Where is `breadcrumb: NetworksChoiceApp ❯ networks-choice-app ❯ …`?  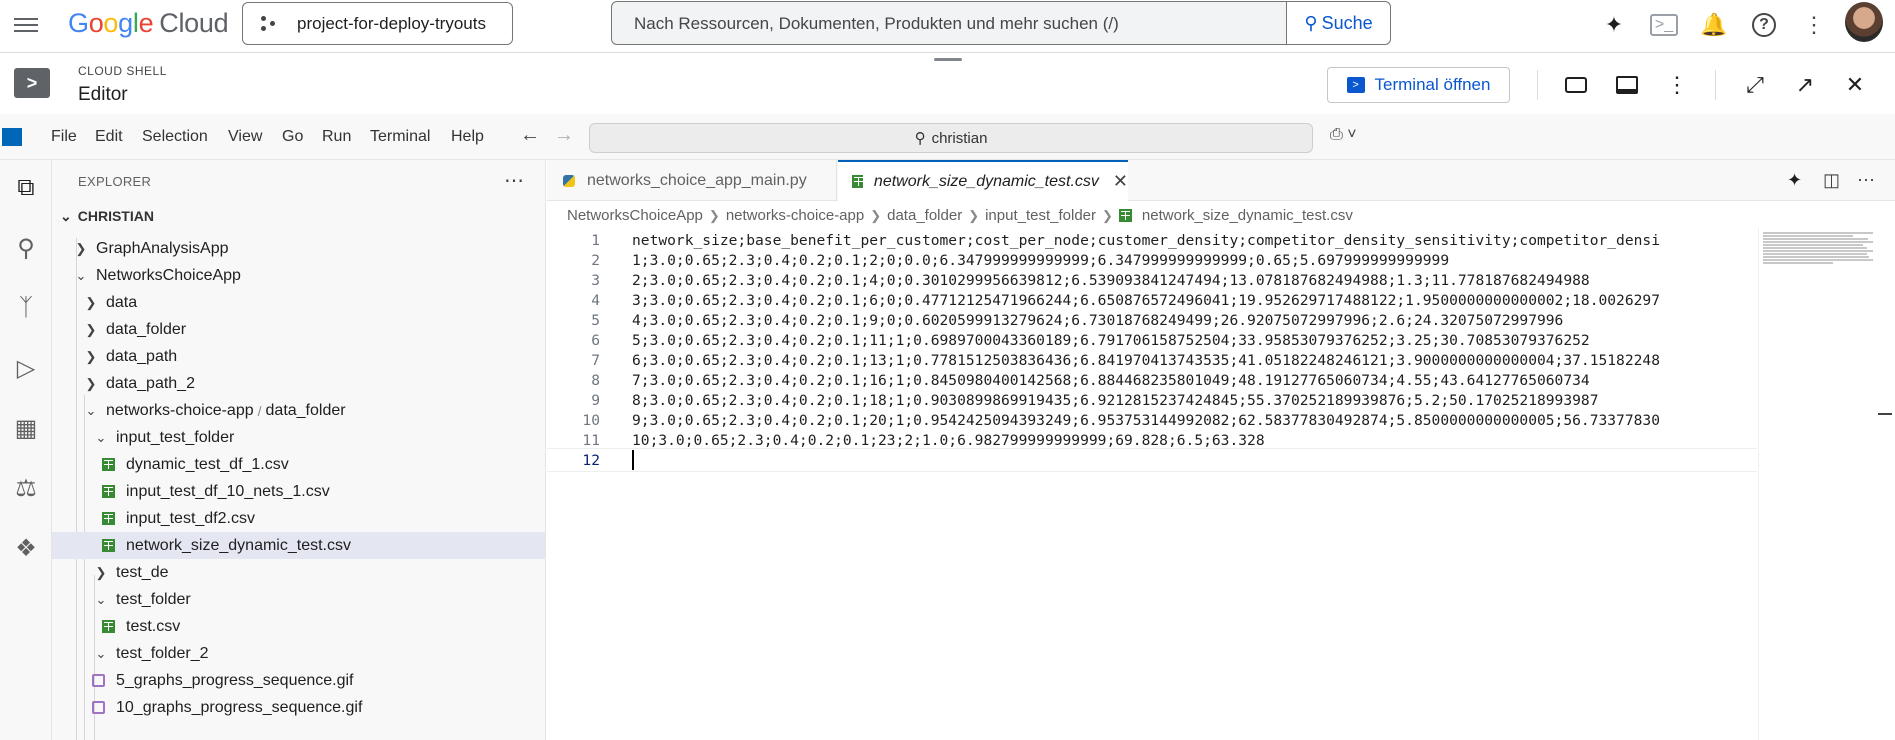
breadcrumb: NetworksChoiceApp ❯ networks-choice-app ❯ … is located at coordinates (960, 215).